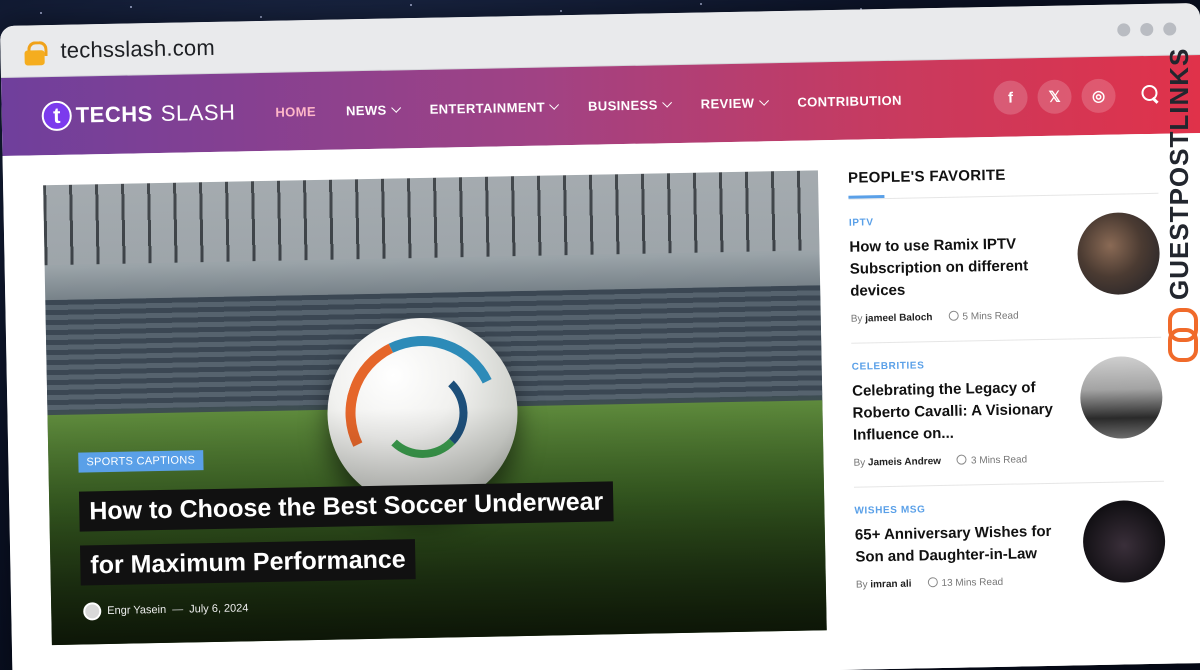 This screenshot has height=670, width=1200. I want to click on site-logo: t TECHS SLASH, so click(138, 114).